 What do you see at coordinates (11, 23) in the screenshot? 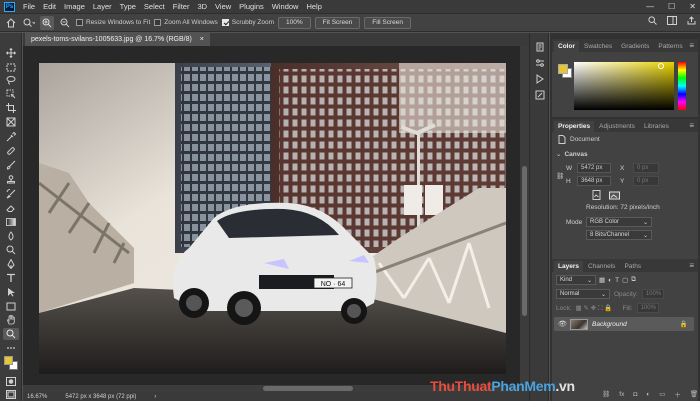
I see `home-icon` at bounding box center [11, 23].